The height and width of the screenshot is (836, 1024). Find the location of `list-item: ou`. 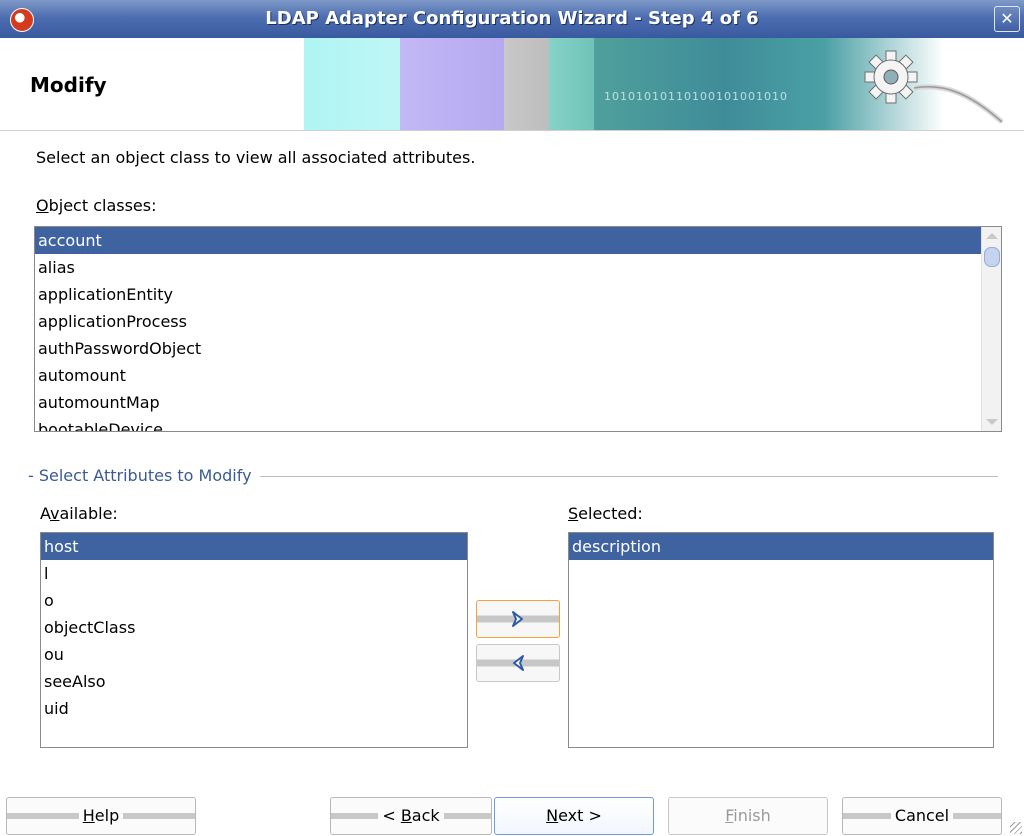

list-item: ou is located at coordinates (254, 654).